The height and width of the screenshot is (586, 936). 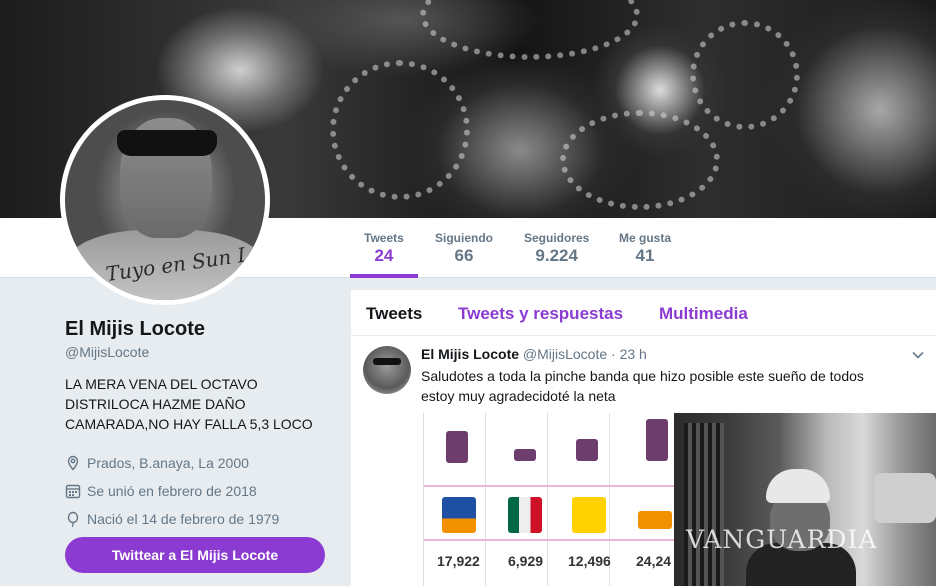 I want to click on profile-joined: Se unió en febrero de 2018, so click(x=200, y=491).